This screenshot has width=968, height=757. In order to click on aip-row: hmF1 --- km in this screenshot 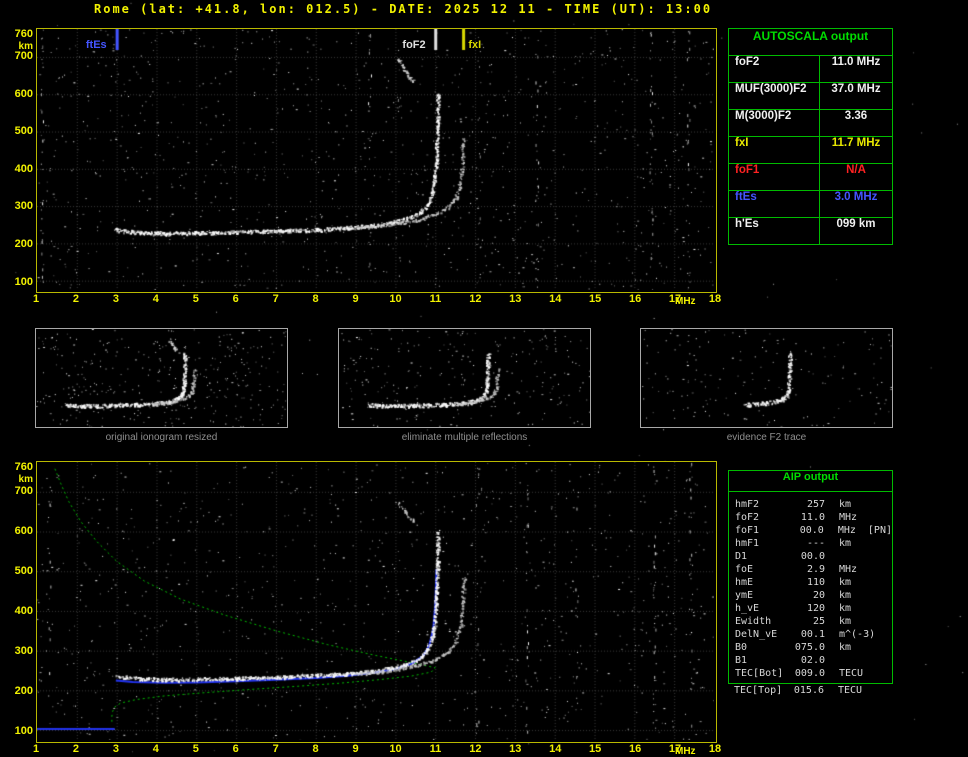, I will do `click(810, 544)`.